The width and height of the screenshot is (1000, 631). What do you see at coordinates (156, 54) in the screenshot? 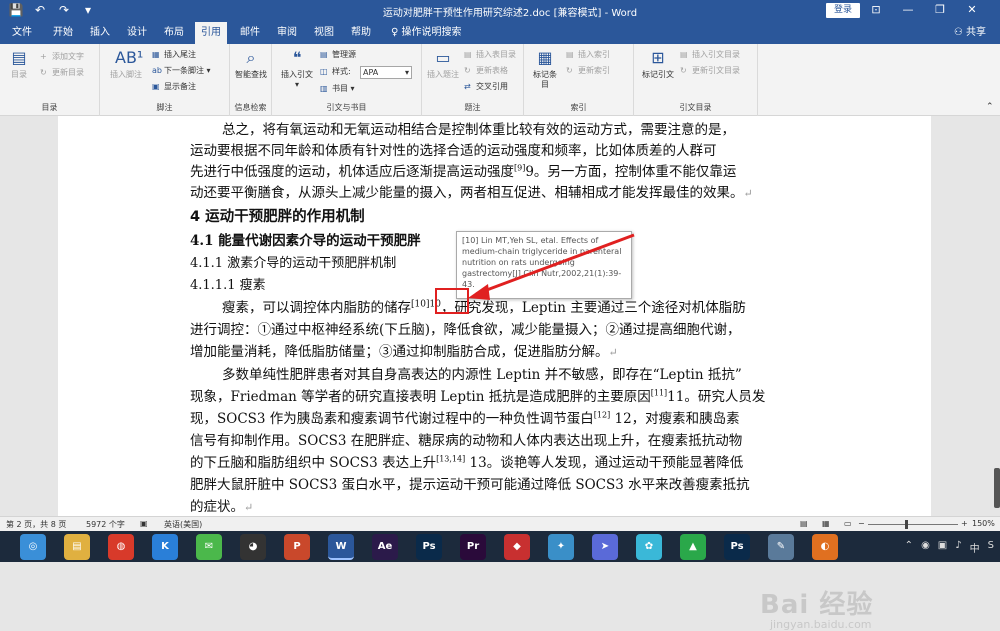
I see `endnote-icon: ▦` at bounding box center [156, 54].